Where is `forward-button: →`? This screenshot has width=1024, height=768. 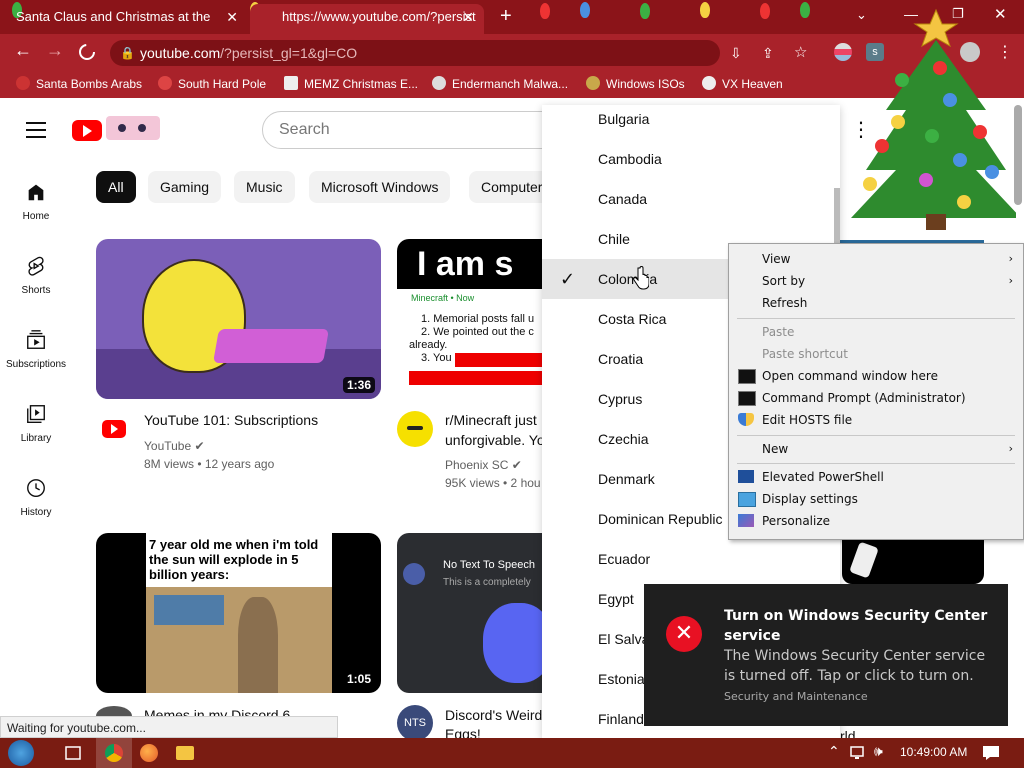
forward-button: → is located at coordinates (55, 50).